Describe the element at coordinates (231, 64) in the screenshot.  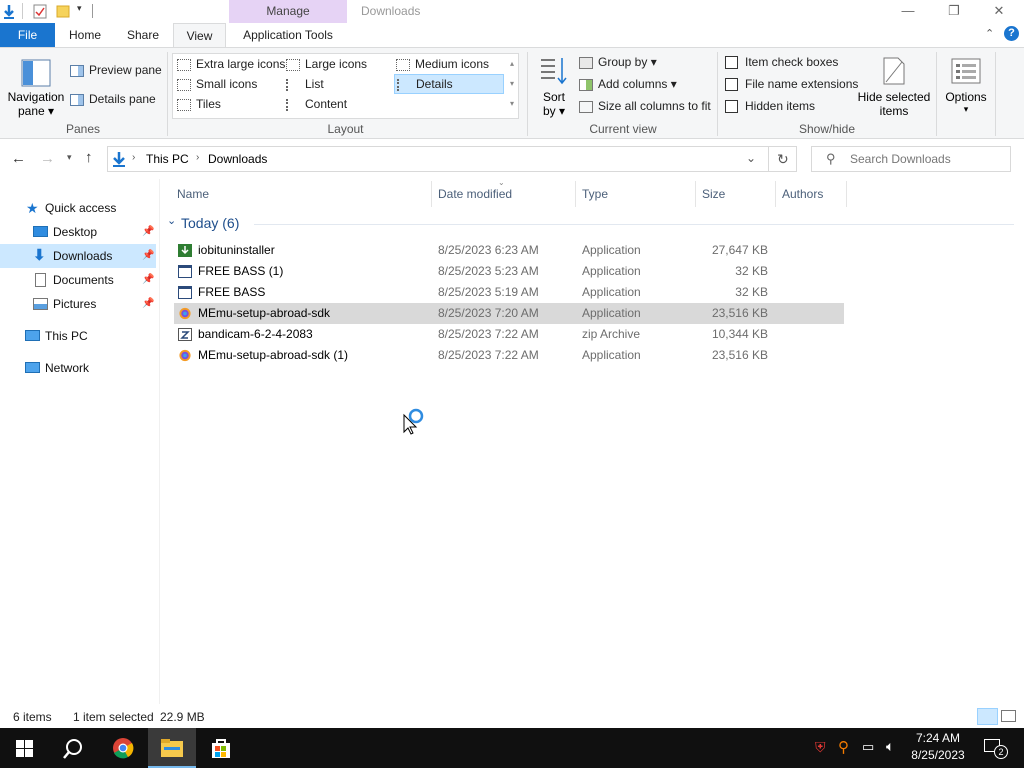
I see `layout-extra-large-icons: Extra large icons` at that location.